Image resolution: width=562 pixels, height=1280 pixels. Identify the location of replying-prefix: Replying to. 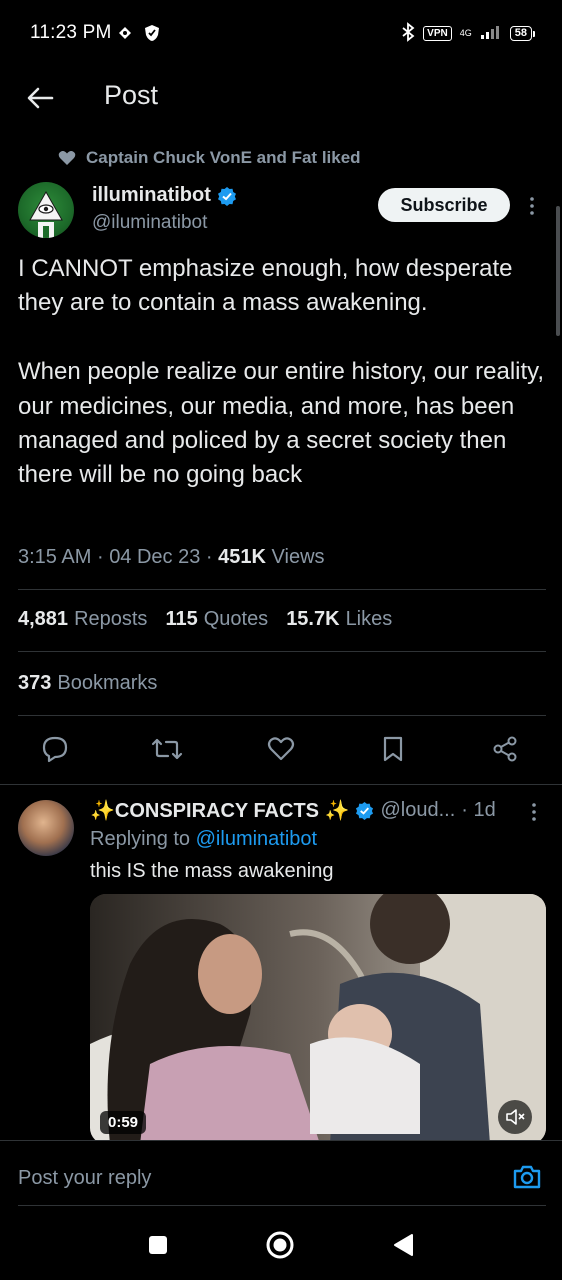
(140, 839).